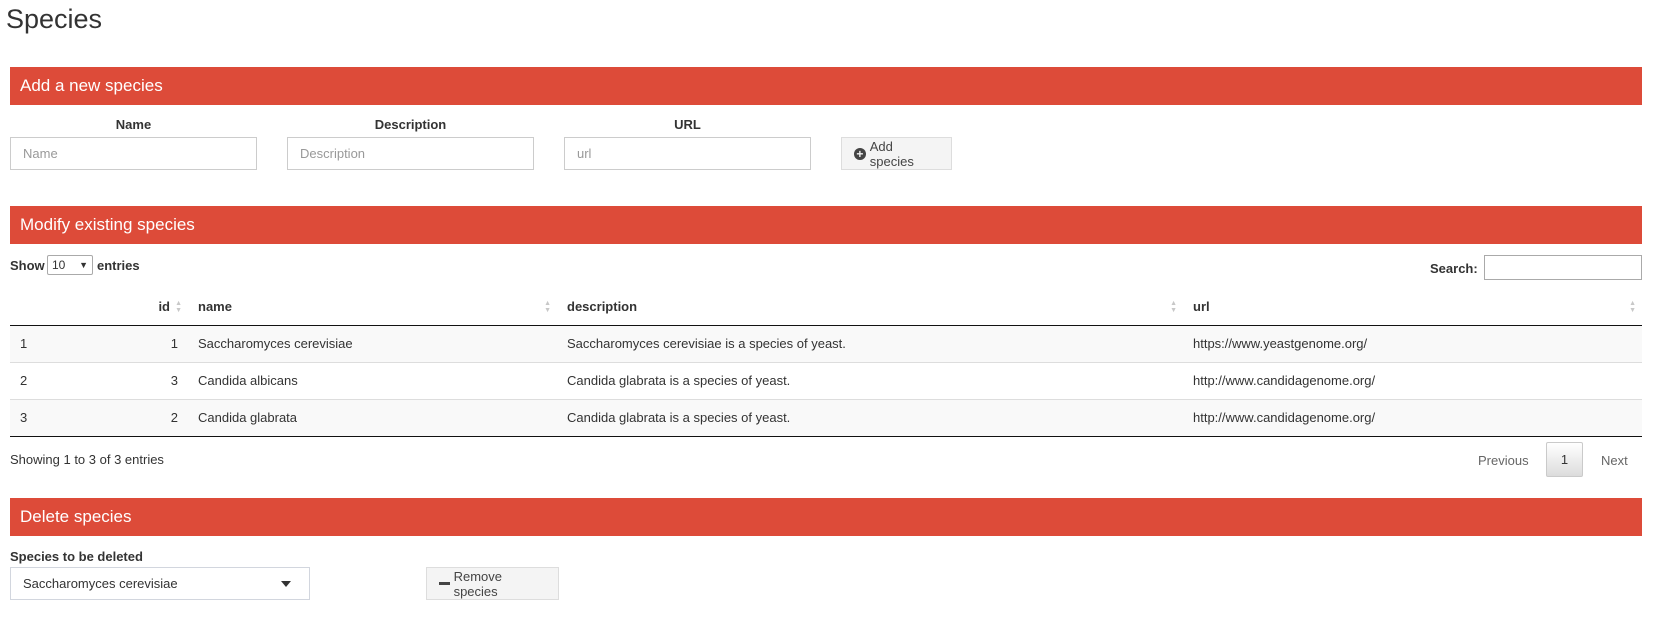 The height and width of the screenshot is (636, 1653). I want to click on page-length-select: 10 ▼, so click(70, 265).